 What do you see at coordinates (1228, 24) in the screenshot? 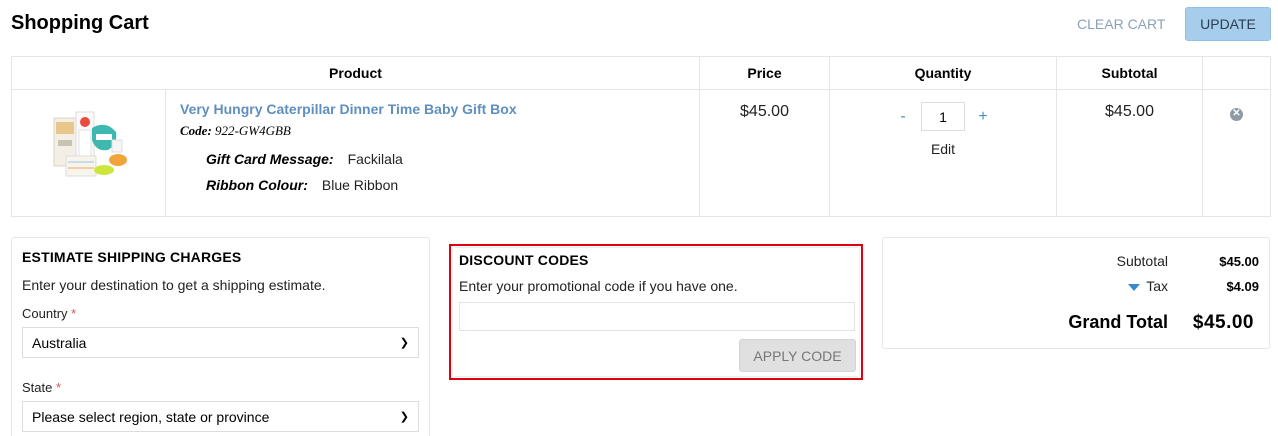
I see `update-button: UPDATE` at bounding box center [1228, 24].